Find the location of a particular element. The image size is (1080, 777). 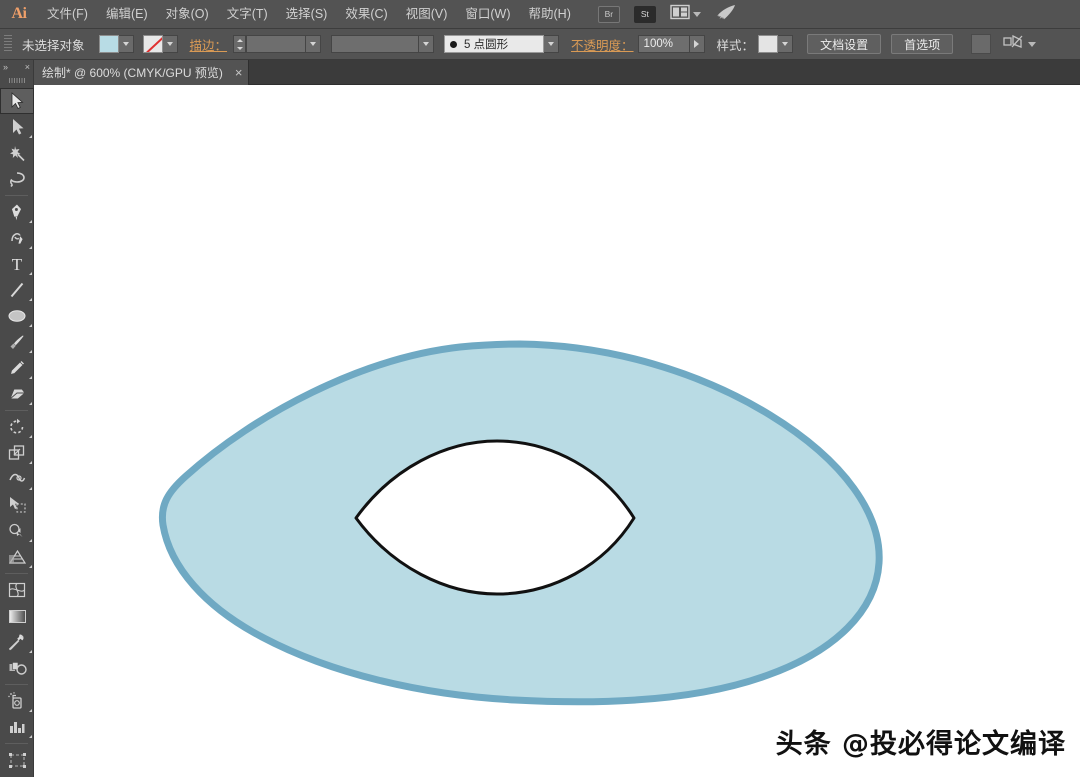

blend-tool is located at coordinates (17, 668).